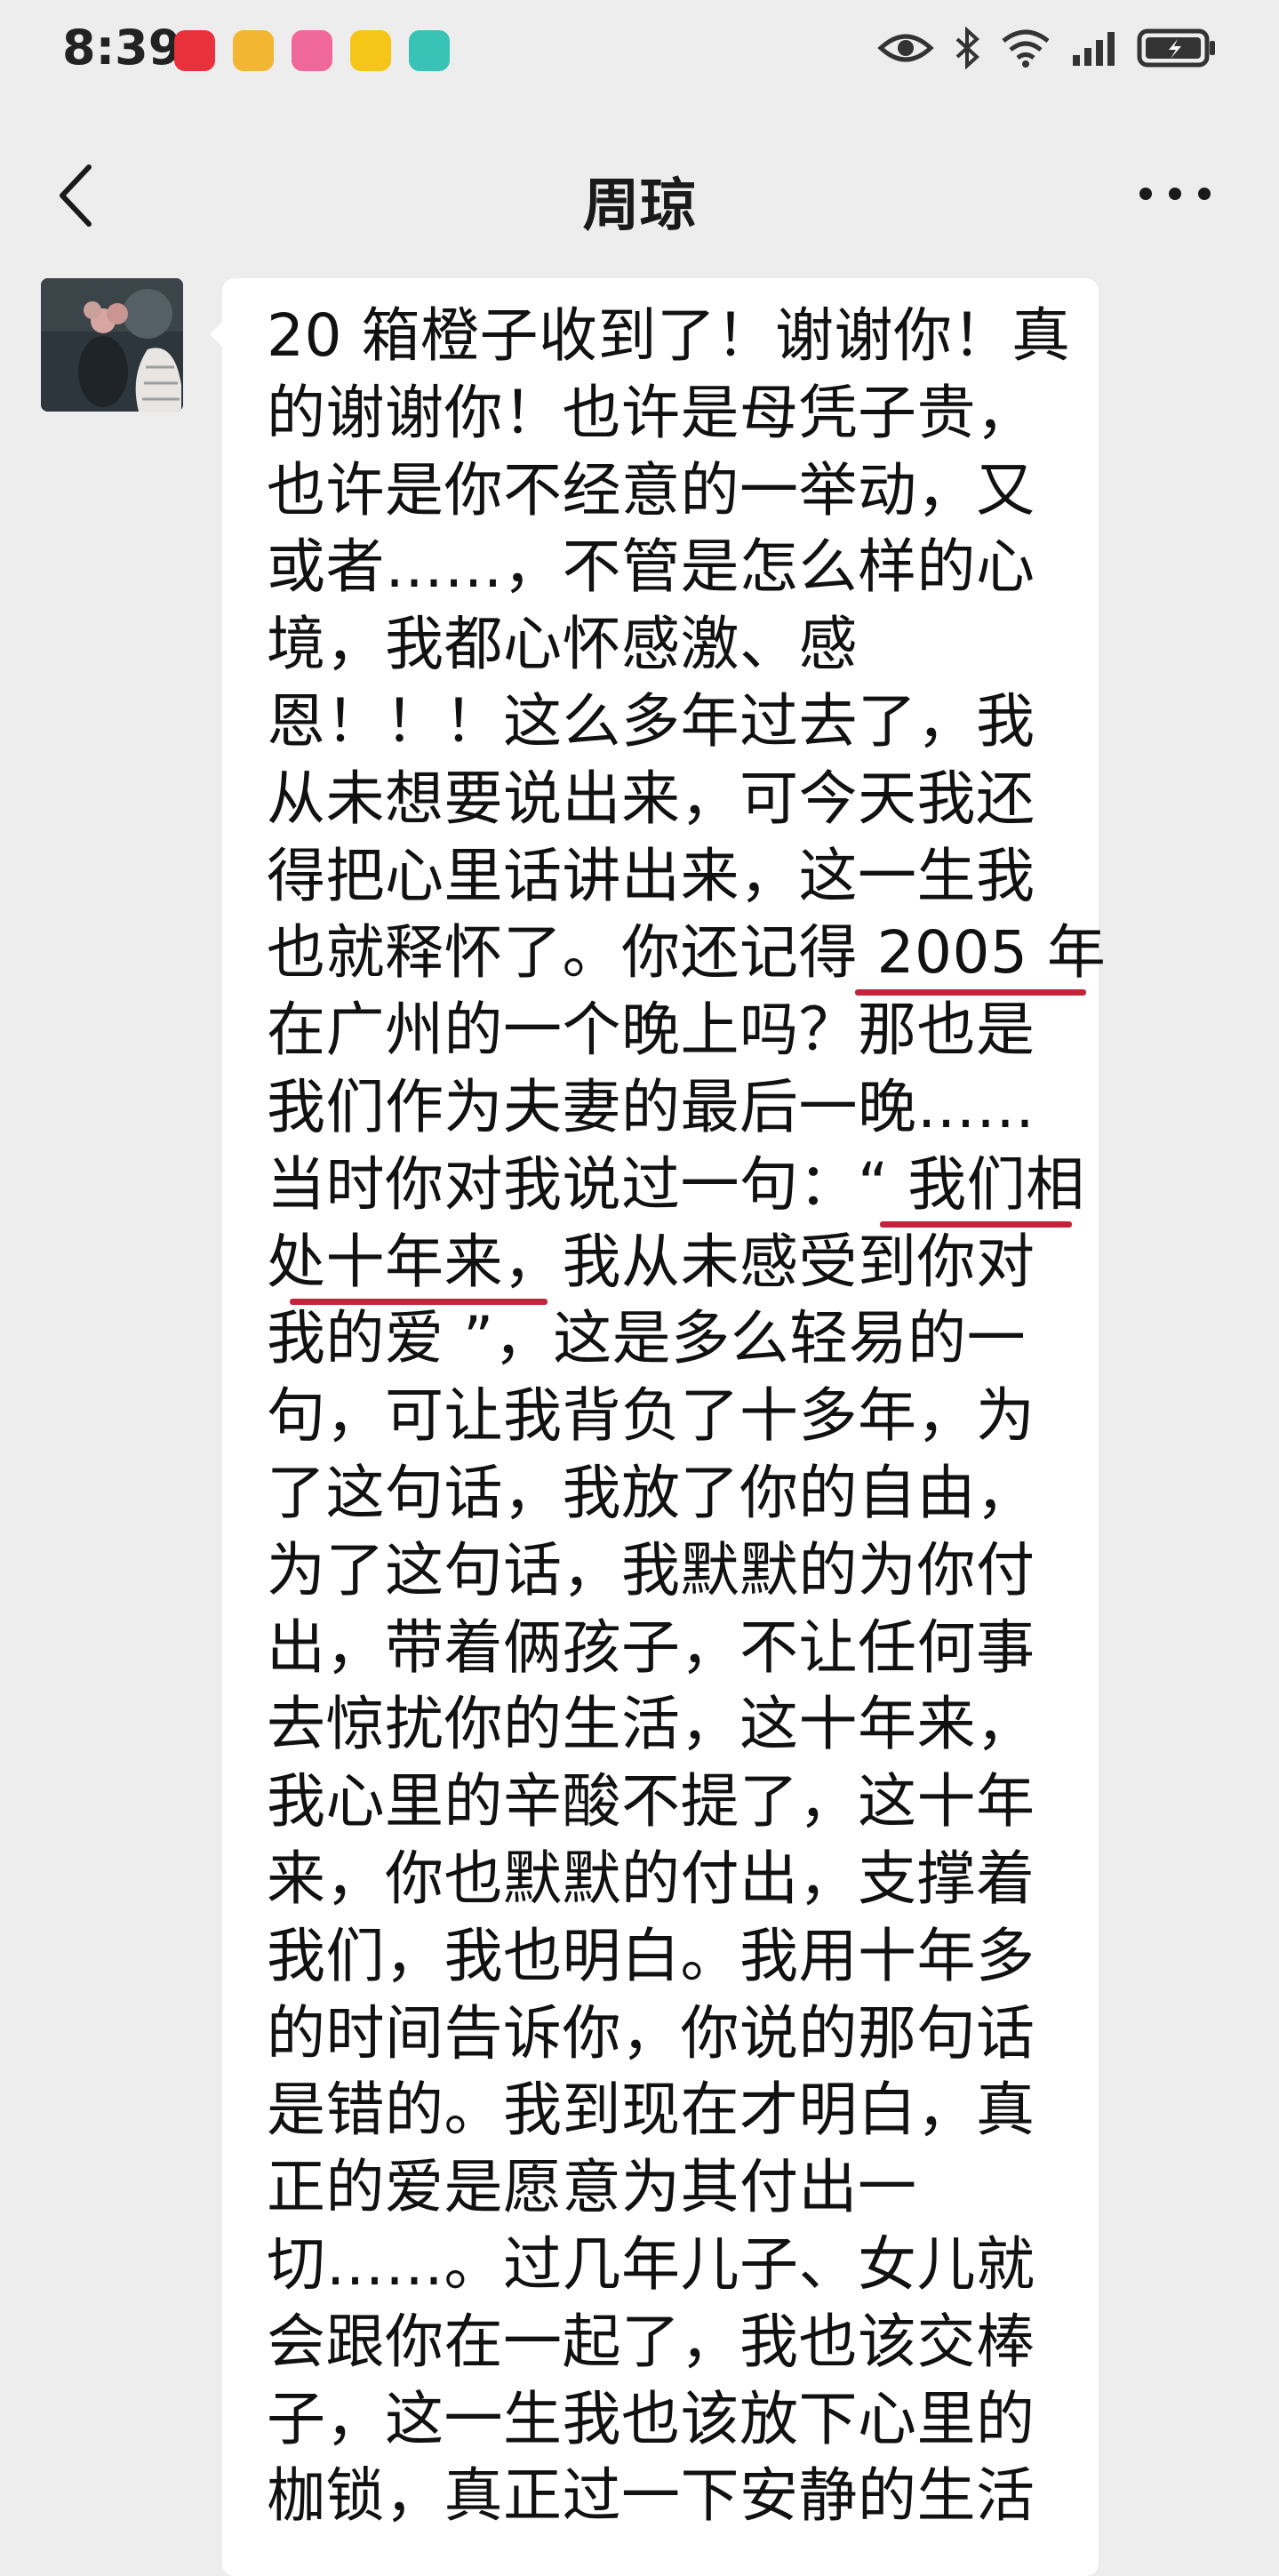 Image resolution: width=1279 pixels, height=2576 pixels. Describe the element at coordinates (976, 1224) in the screenshot. I see `highlight-underline-quote-start` at that location.